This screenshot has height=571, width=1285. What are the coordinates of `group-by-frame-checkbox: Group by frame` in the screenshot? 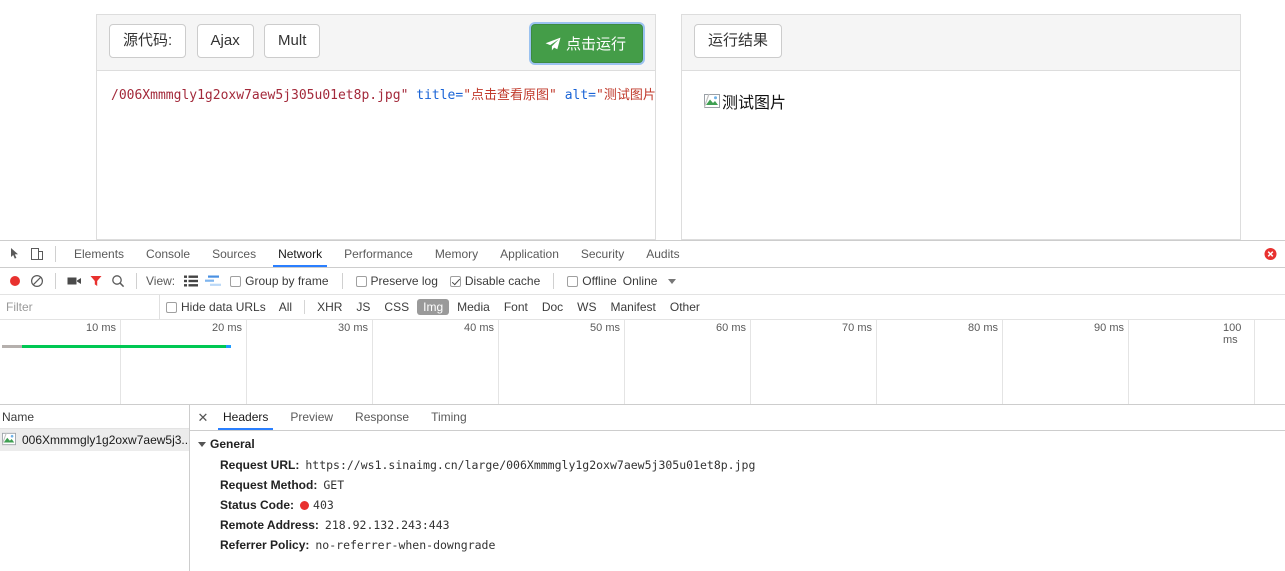 It's located at (279, 281).